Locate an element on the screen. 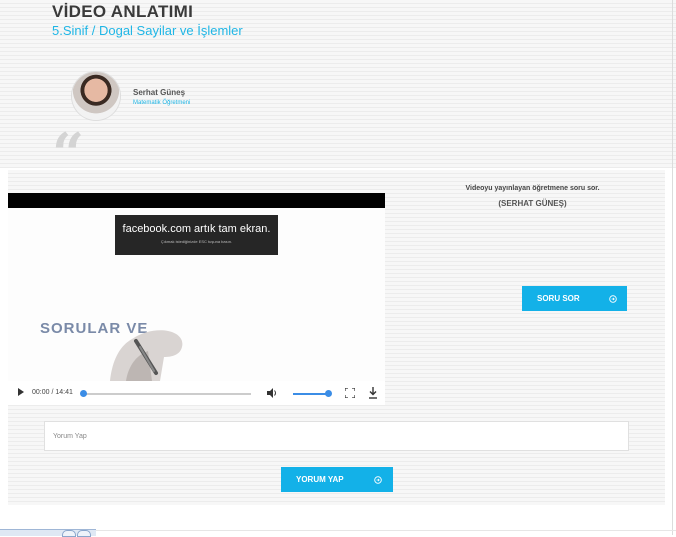  fullscreen-notice-hint: Çıkmak istediğinizde ESC tuşuna basın. is located at coordinates (196, 241).